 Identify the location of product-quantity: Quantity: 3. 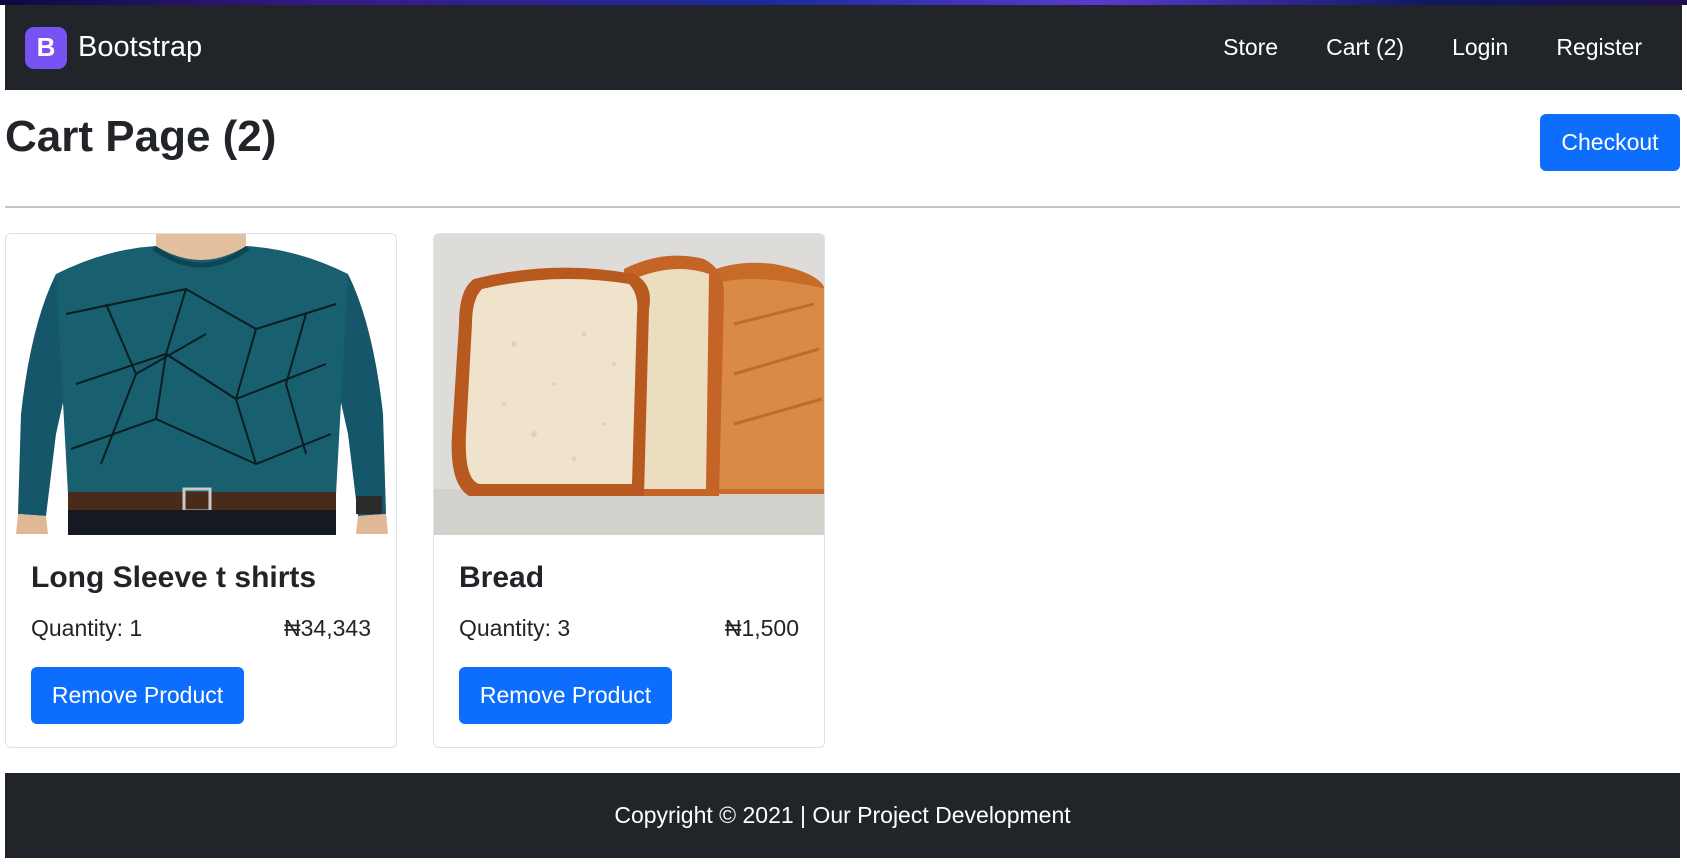
(515, 628).